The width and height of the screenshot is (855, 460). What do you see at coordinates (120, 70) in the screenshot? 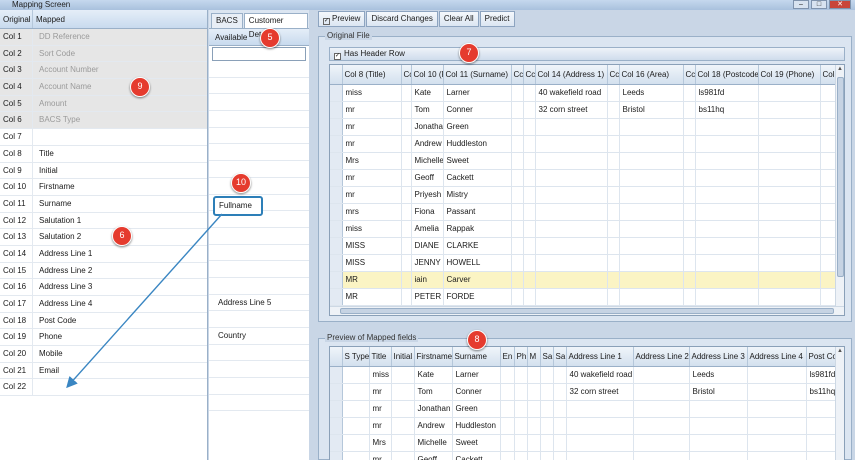
I see `mapped-field-cell: Account Number` at bounding box center [120, 70].